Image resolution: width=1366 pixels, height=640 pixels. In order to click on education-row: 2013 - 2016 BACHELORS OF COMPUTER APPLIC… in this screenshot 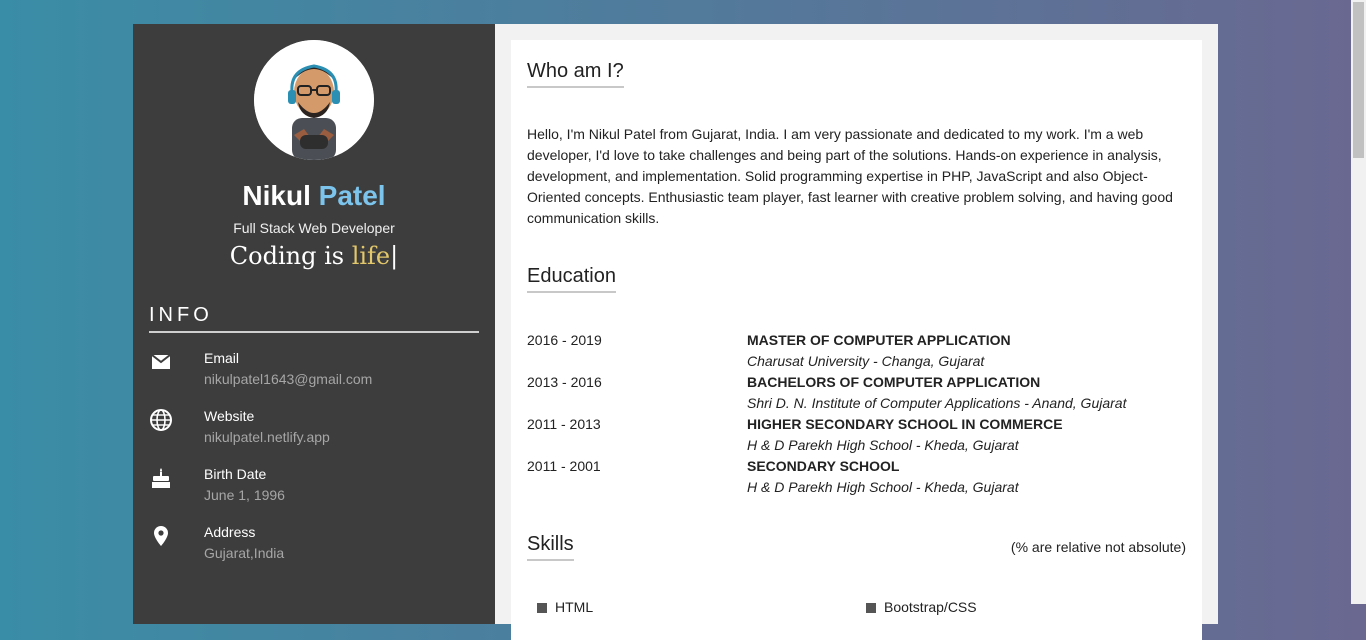, I will do `click(856, 395)`.